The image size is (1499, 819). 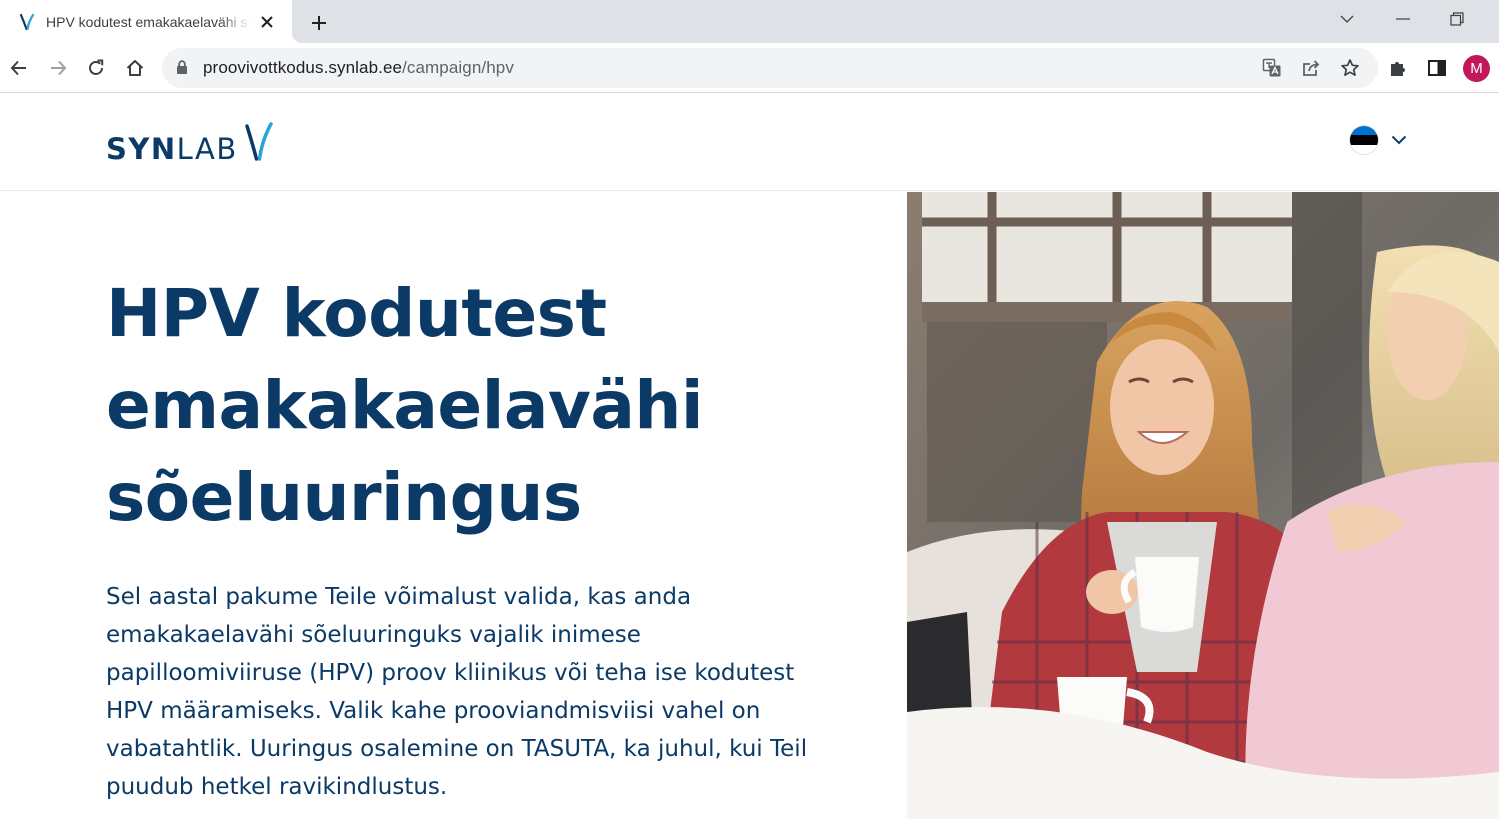 I want to click on browser-tab: HPV kodutest emakakaelavähi sõeluuringus, so click(x=146, y=22).